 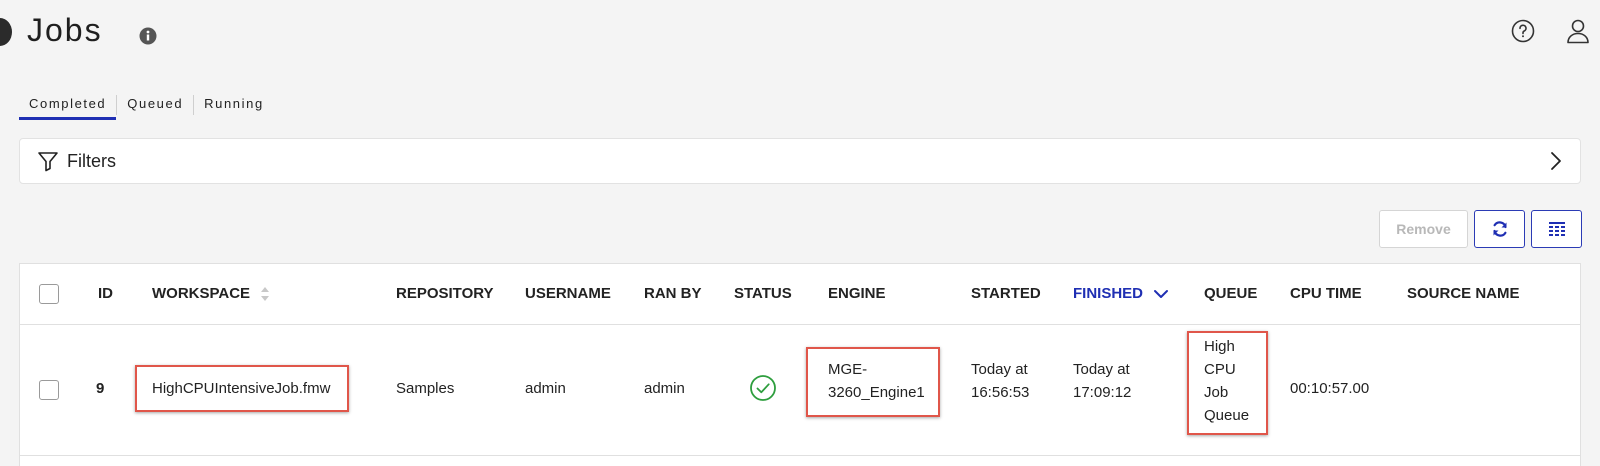 What do you see at coordinates (1463, 293) in the screenshot?
I see `column-header-source-name: SOURCE NAME` at bounding box center [1463, 293].